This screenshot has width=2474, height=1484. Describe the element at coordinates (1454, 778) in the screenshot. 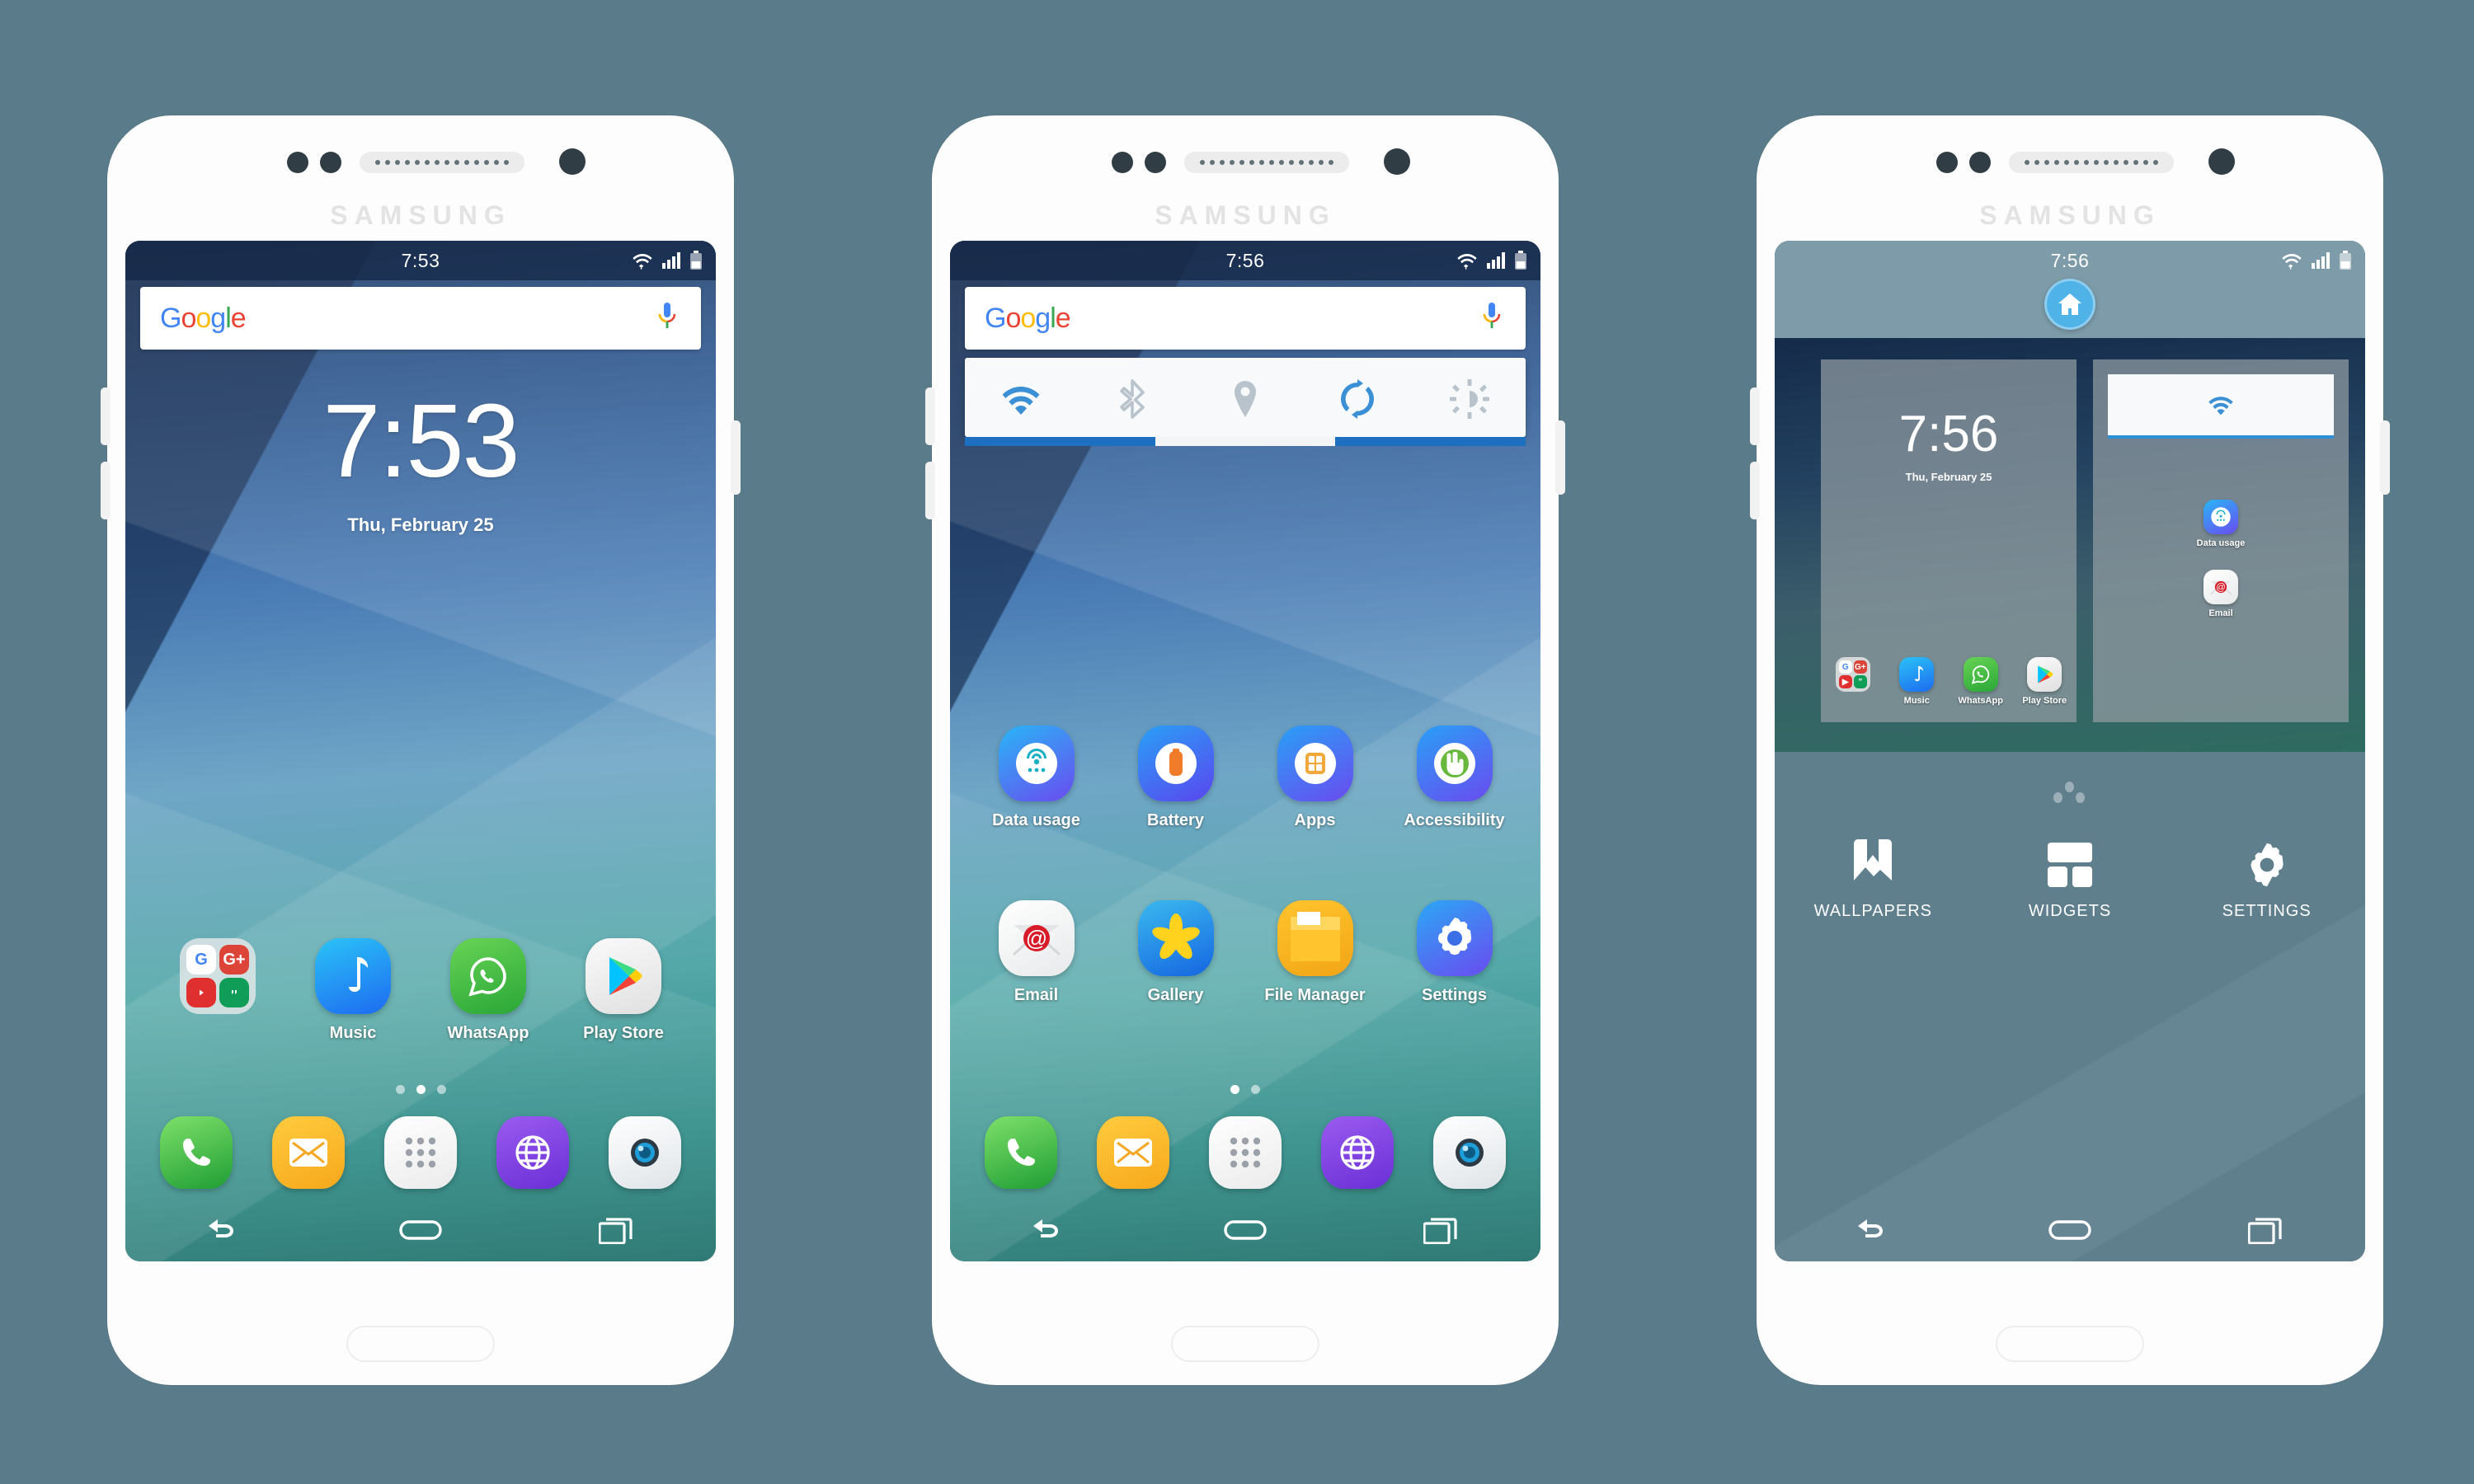

I see `app-accessibility: Accessibility` at that location.